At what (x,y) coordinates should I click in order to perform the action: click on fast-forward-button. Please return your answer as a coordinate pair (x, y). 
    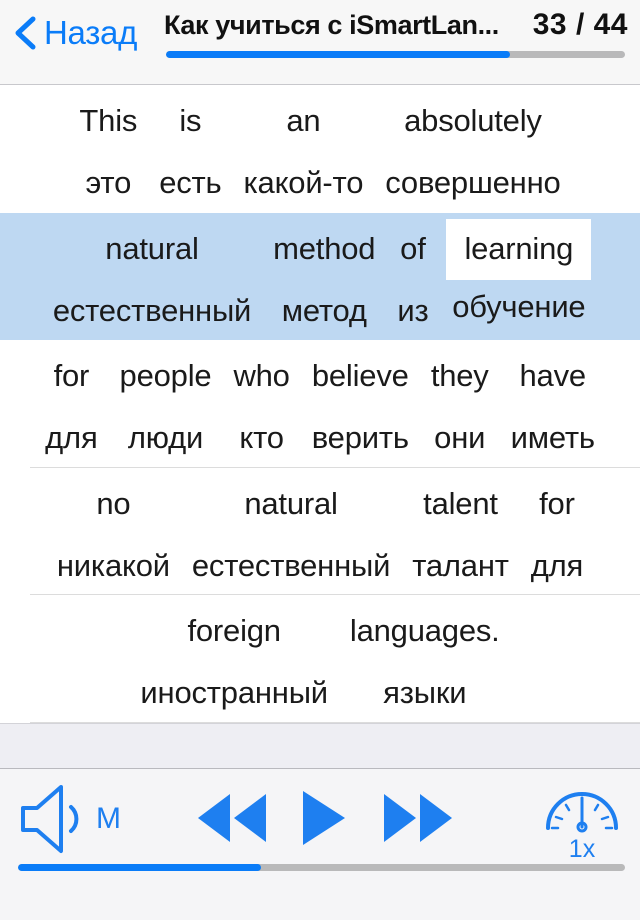
    Looking at the image, I should click on (418, 818).